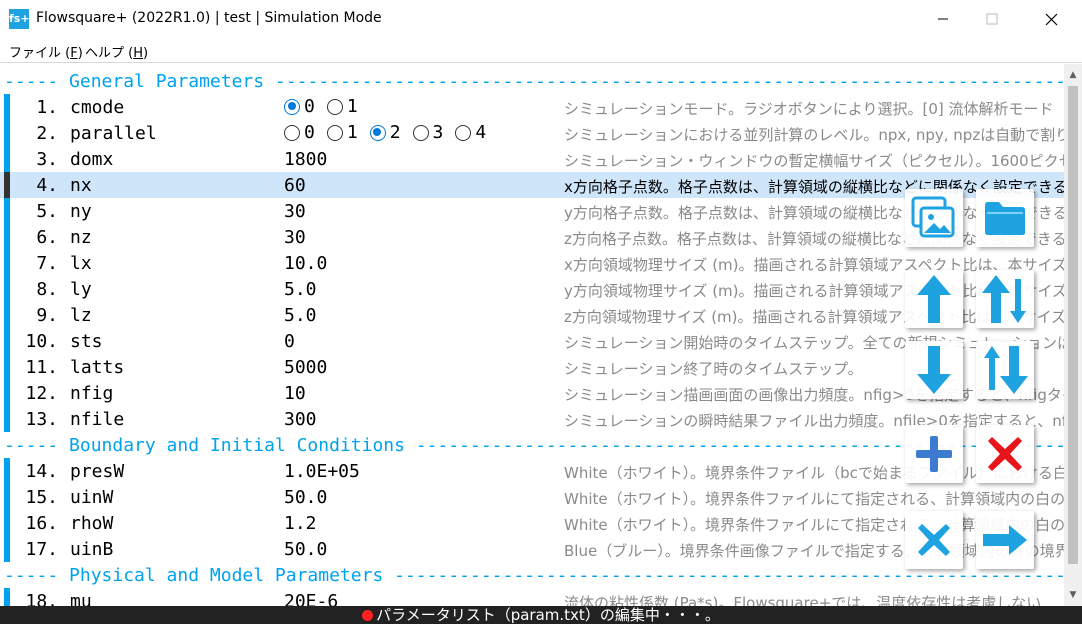 This screenshot has width=1082, height=624. I want to click on close-icon, so click(1051, 19).